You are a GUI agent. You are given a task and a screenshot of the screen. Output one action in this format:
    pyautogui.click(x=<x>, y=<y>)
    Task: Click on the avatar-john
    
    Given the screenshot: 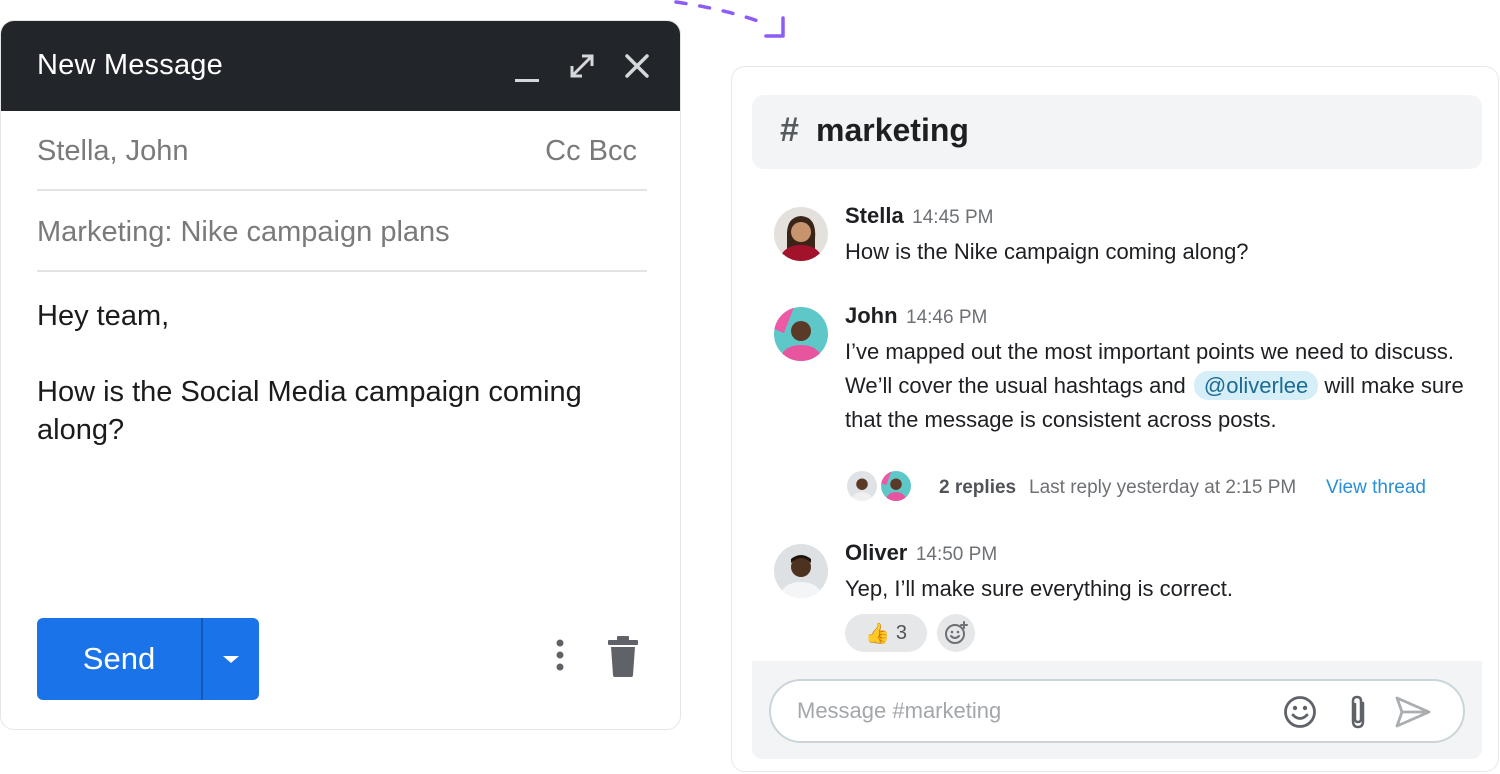 What is the action you would take?
    pyautogui.click(x=801, y=334)
    